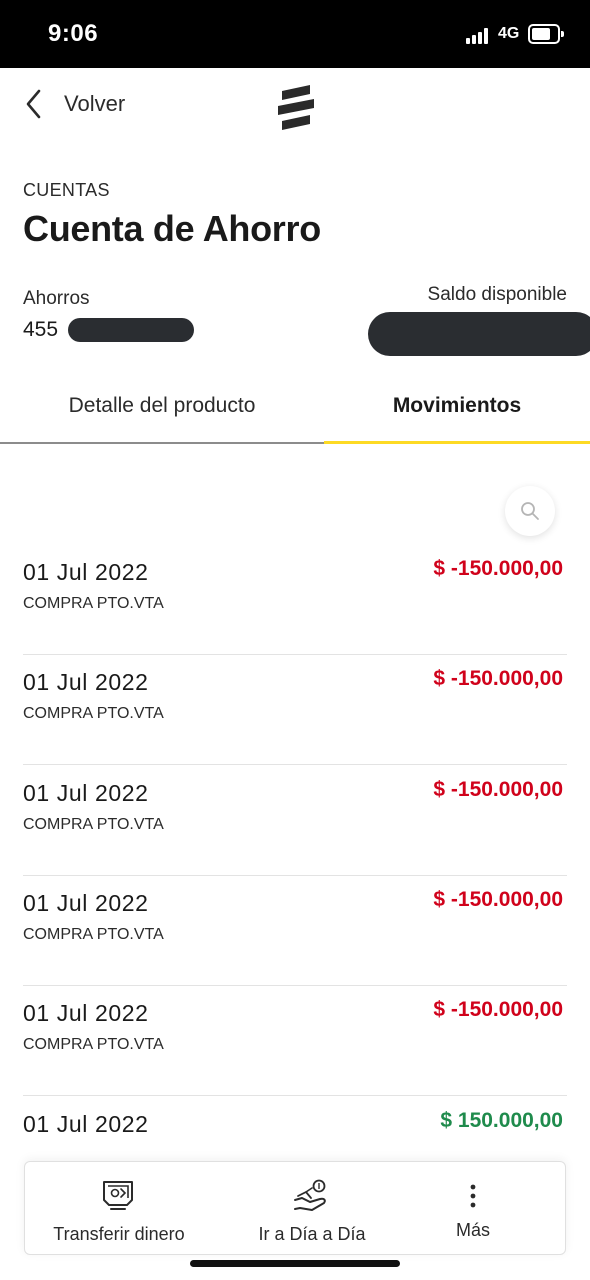 This screenshot has height=1280, width=590. I want to click on chevron-left-icon, so click(33, 104).